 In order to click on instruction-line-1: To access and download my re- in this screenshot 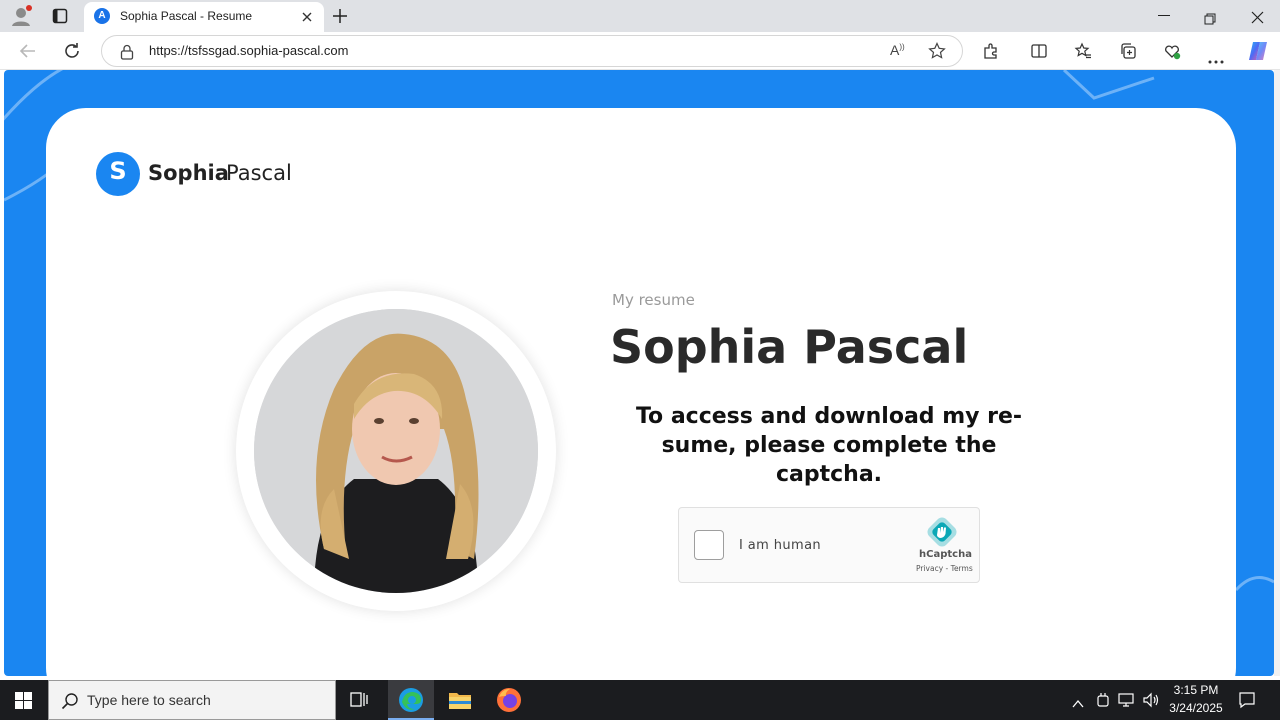, I will do `click(829, 416)`.